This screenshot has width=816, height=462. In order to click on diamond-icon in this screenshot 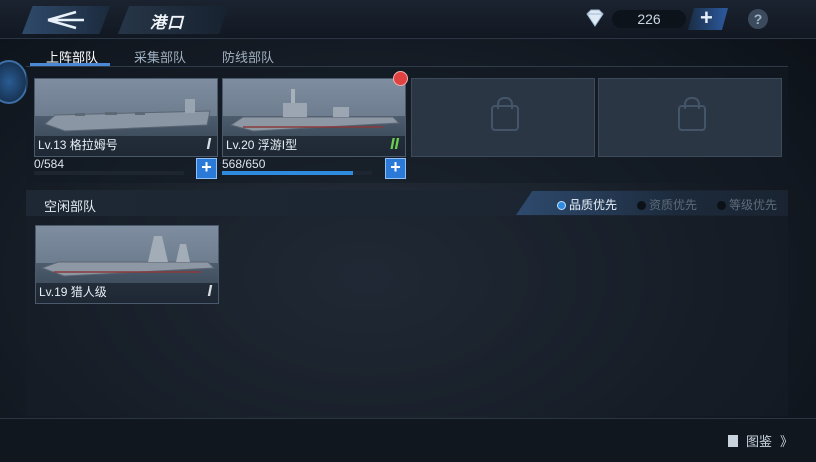, I will do `click(595, 18)`.